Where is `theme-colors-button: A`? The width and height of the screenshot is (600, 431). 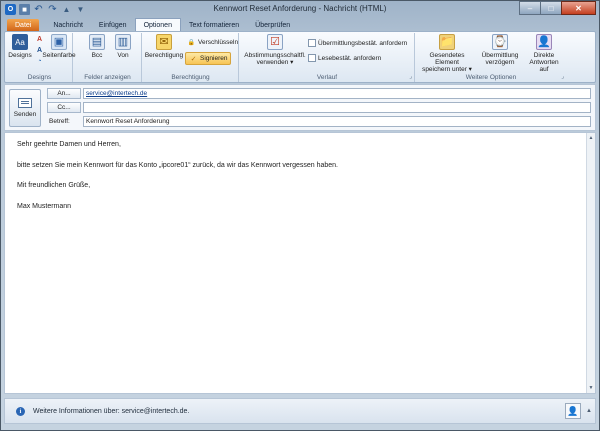
theme-colors-button: A is located at coordinates (39, 39).